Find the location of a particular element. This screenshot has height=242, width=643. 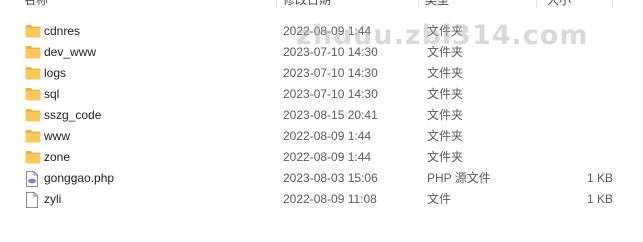

file-name: zyli is located at coordinates (53, 199).